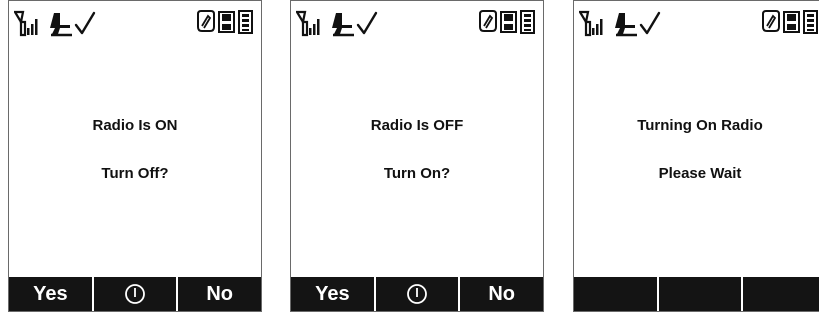  What do you see at coordinates (417, 173) in the screenshot?
I see `prompt-text: Turn On?` at bounding box center [417, 173].